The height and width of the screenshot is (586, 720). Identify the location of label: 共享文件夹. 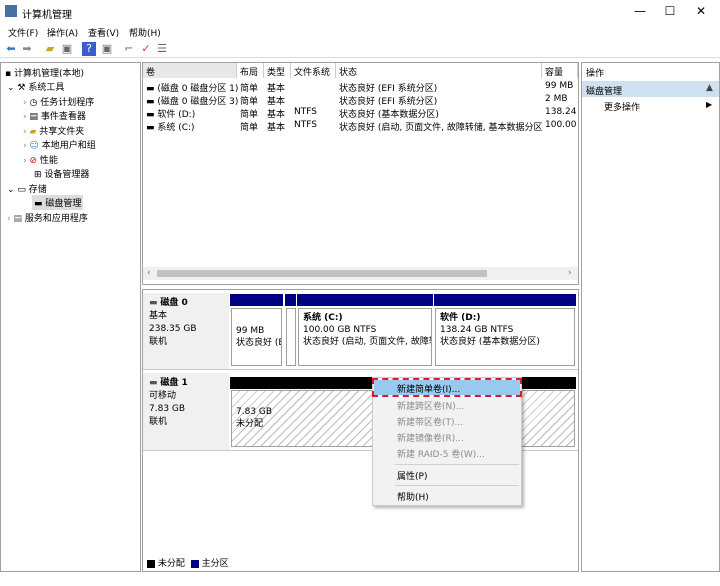
(62, 132).